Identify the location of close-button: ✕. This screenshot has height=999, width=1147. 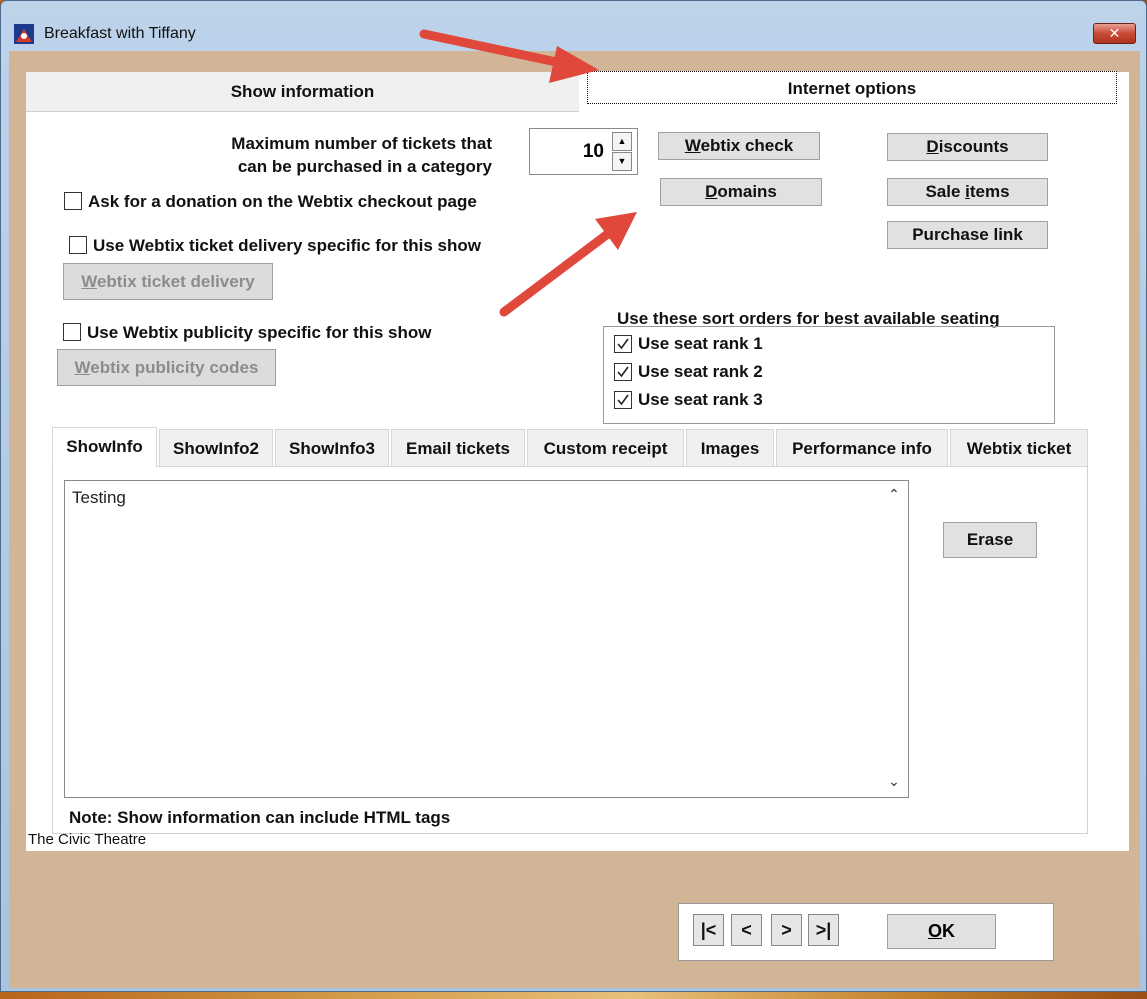
(1114, 33).